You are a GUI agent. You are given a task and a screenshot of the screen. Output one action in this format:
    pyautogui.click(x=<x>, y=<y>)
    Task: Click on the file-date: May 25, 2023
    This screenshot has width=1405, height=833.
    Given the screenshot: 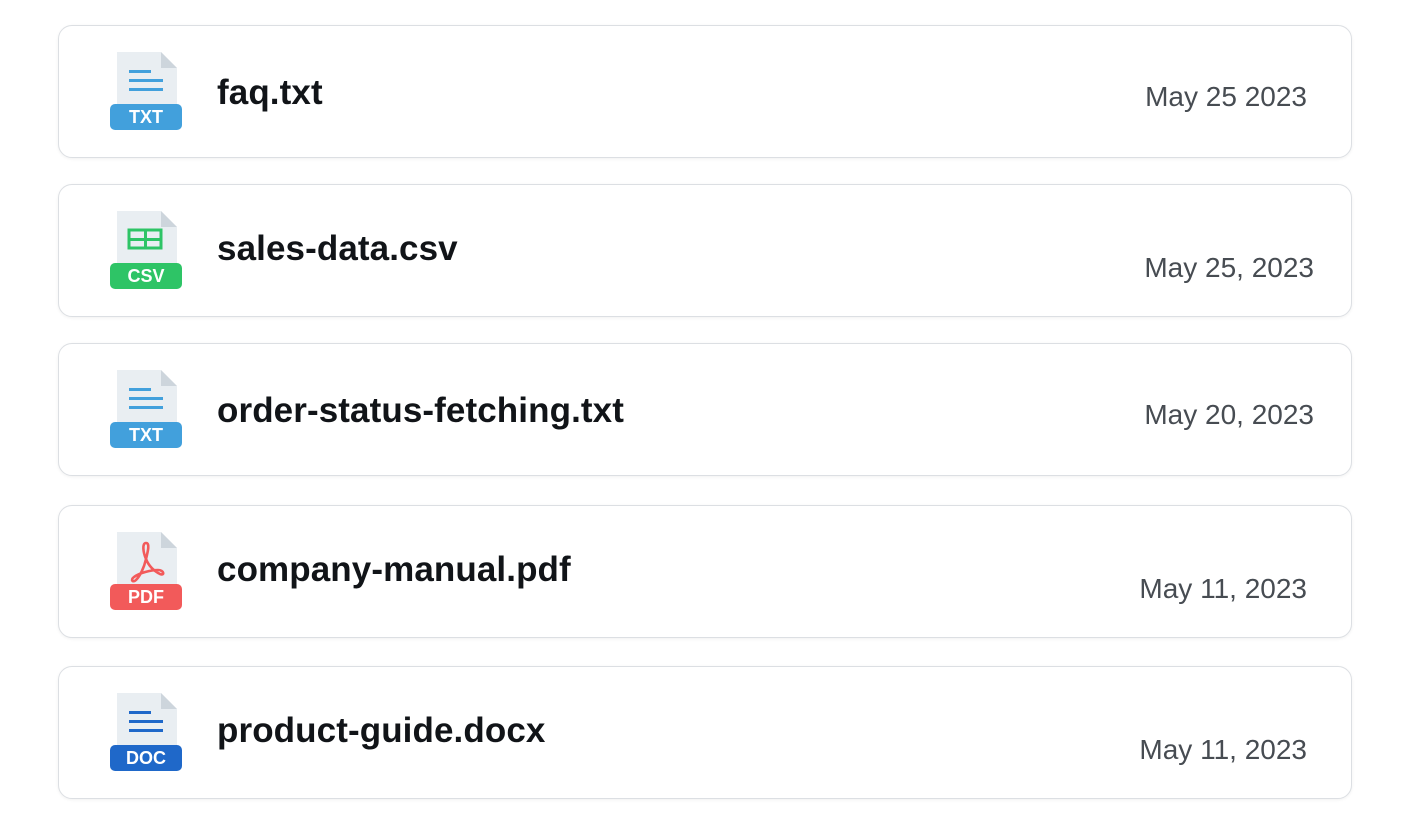 What is the action you would take?
    pyautogui.click(x=1229, y=267)
    